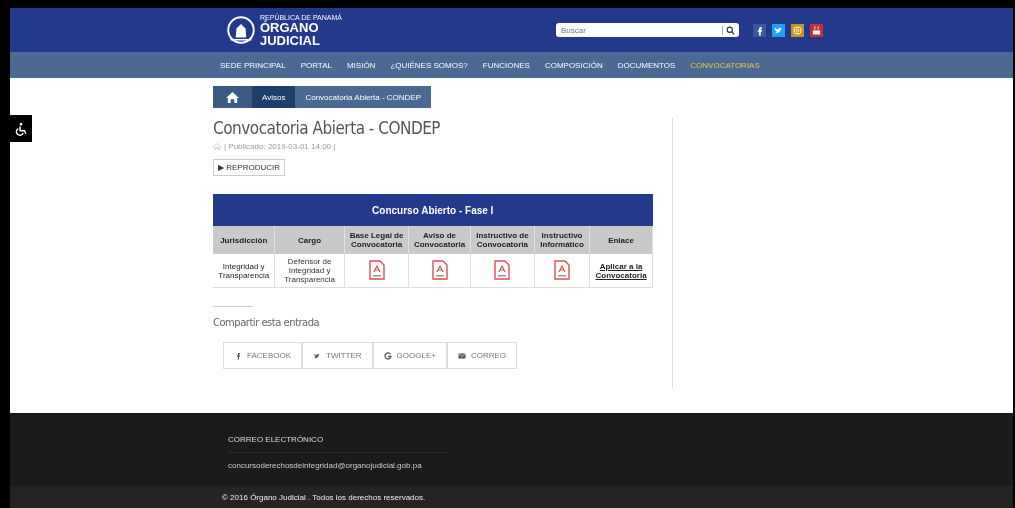 Image resolution: width=1015 pixels, height=508 pixels. Describe the element at coordinates (506, 65) in the screenshot. I see `nav-link: FUNCIONES` at that location.